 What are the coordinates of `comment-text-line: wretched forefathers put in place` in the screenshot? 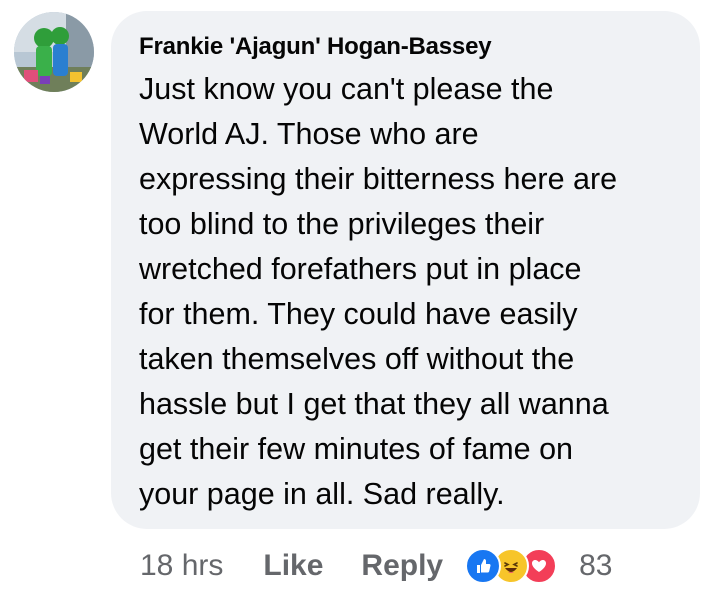 It's located at (360, 269).